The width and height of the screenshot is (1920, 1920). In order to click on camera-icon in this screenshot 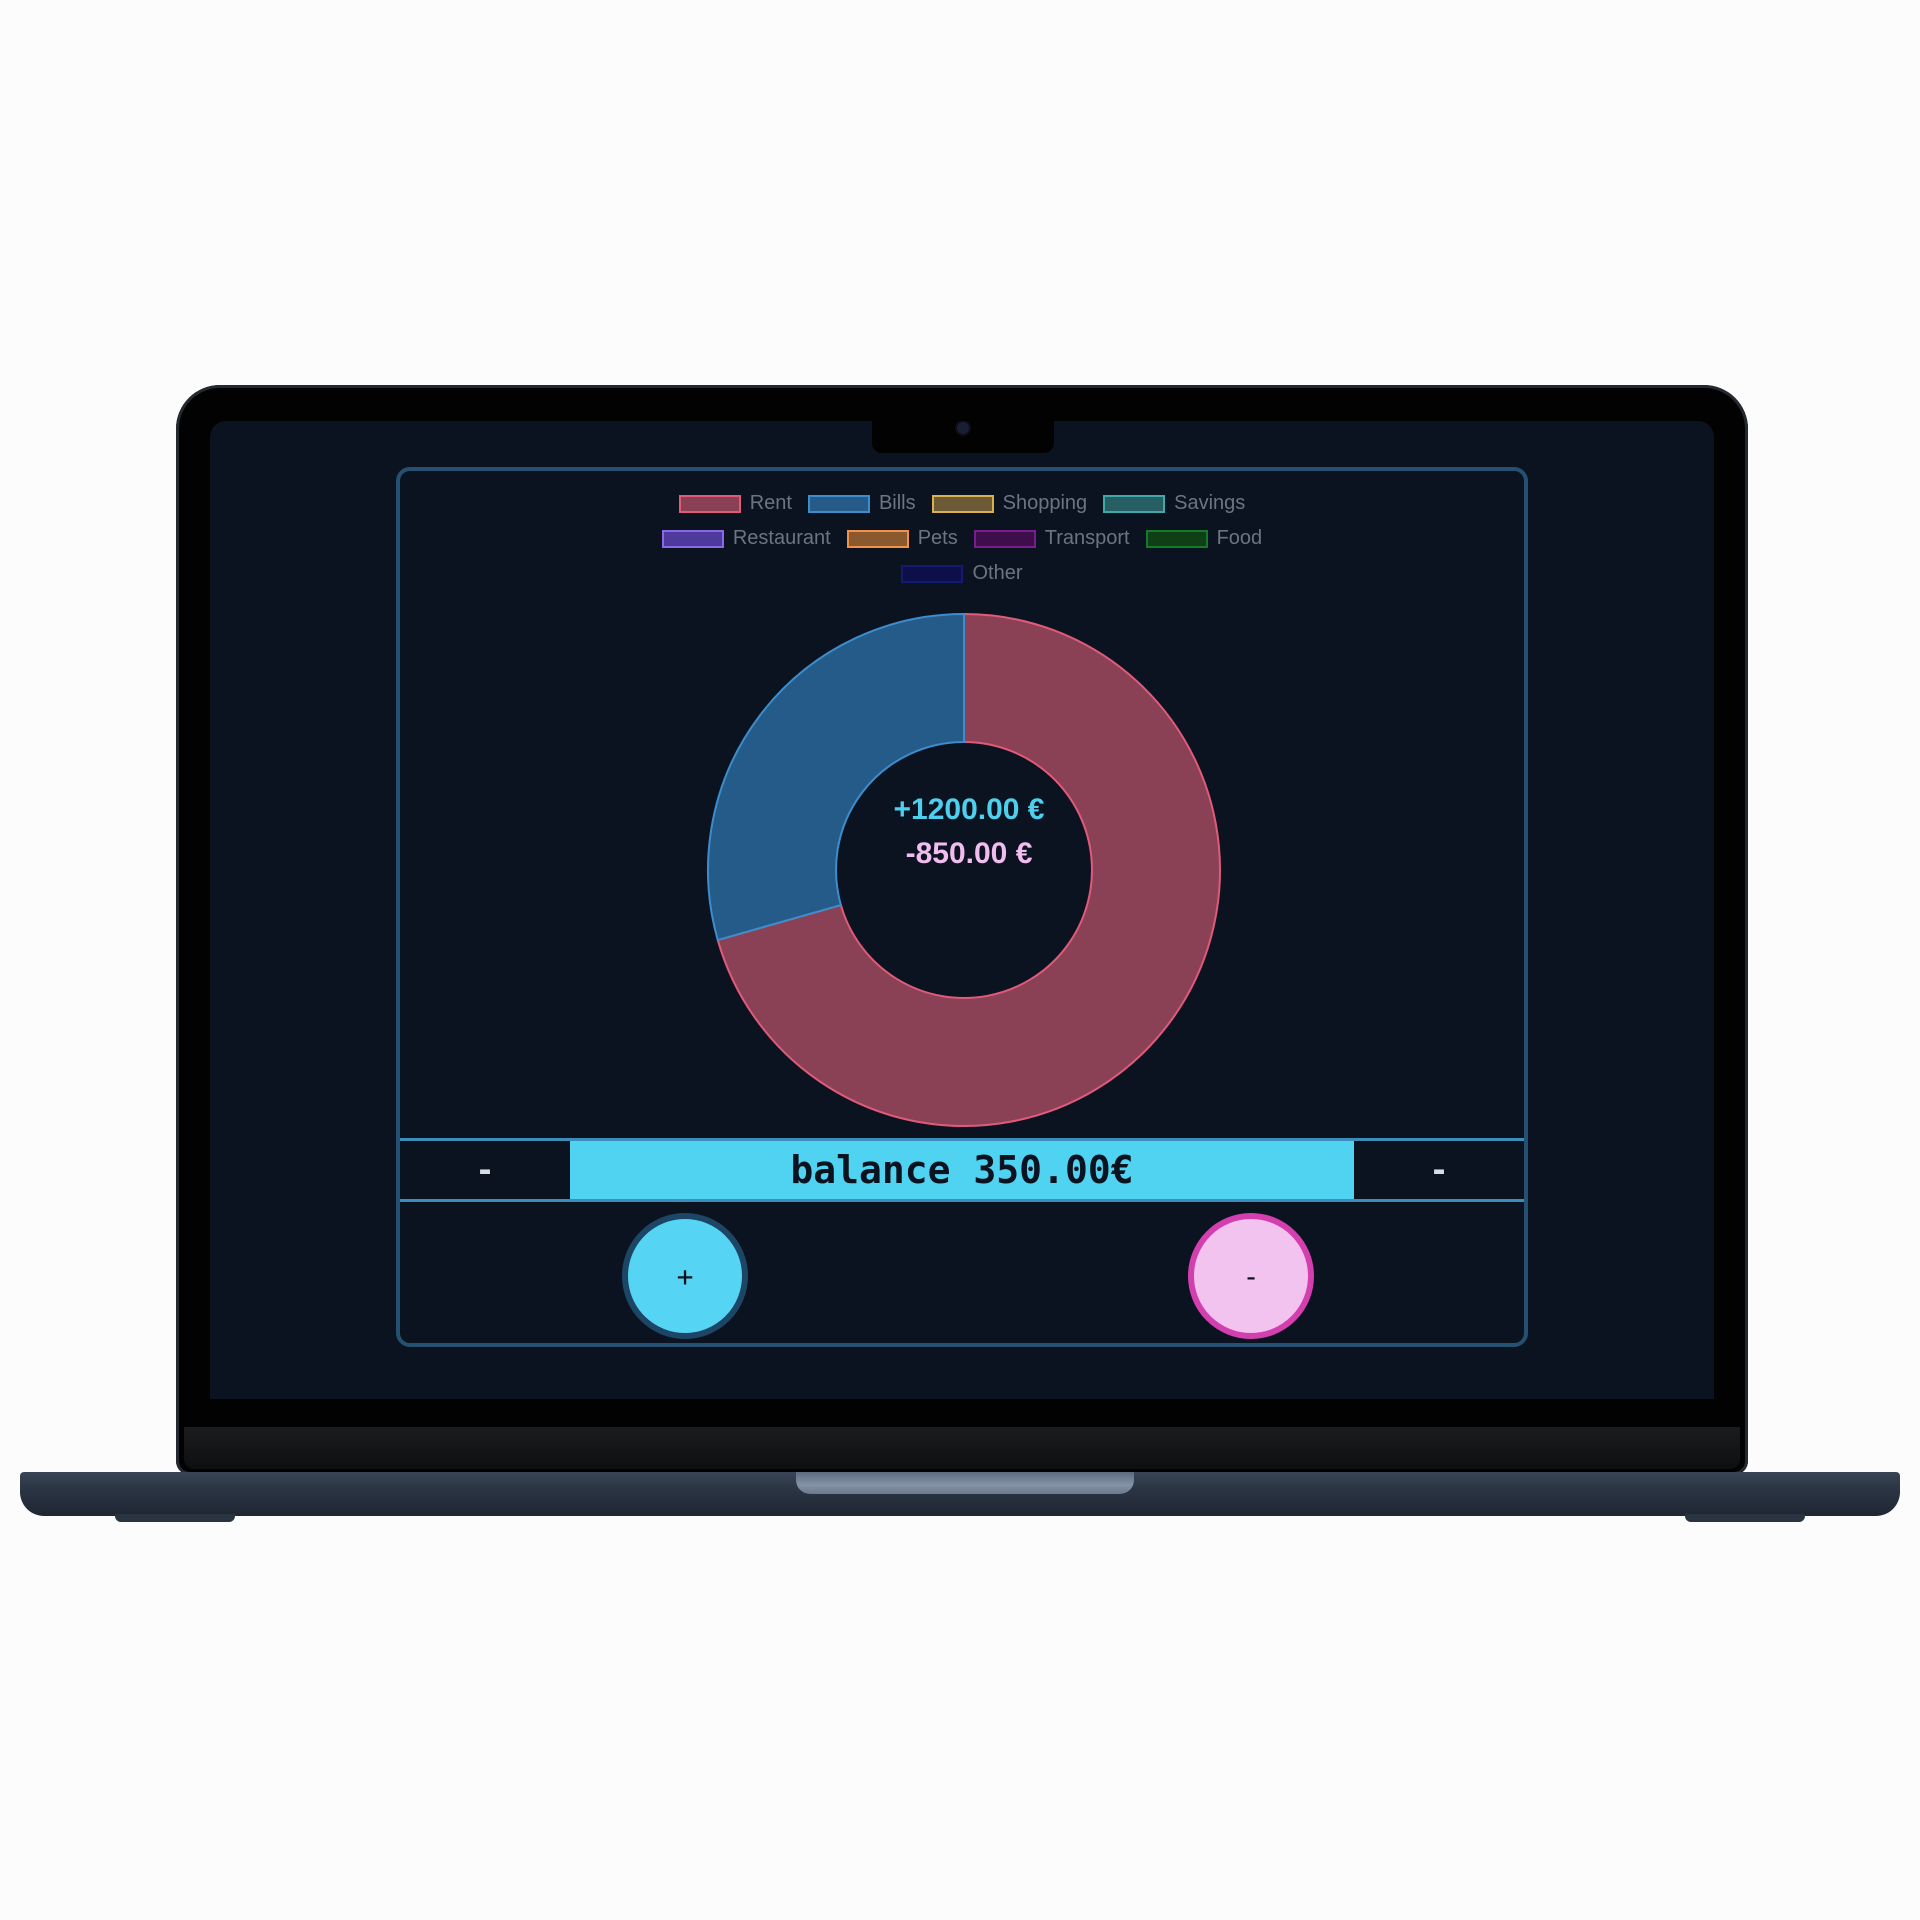, I will do `click(963, 428)`.